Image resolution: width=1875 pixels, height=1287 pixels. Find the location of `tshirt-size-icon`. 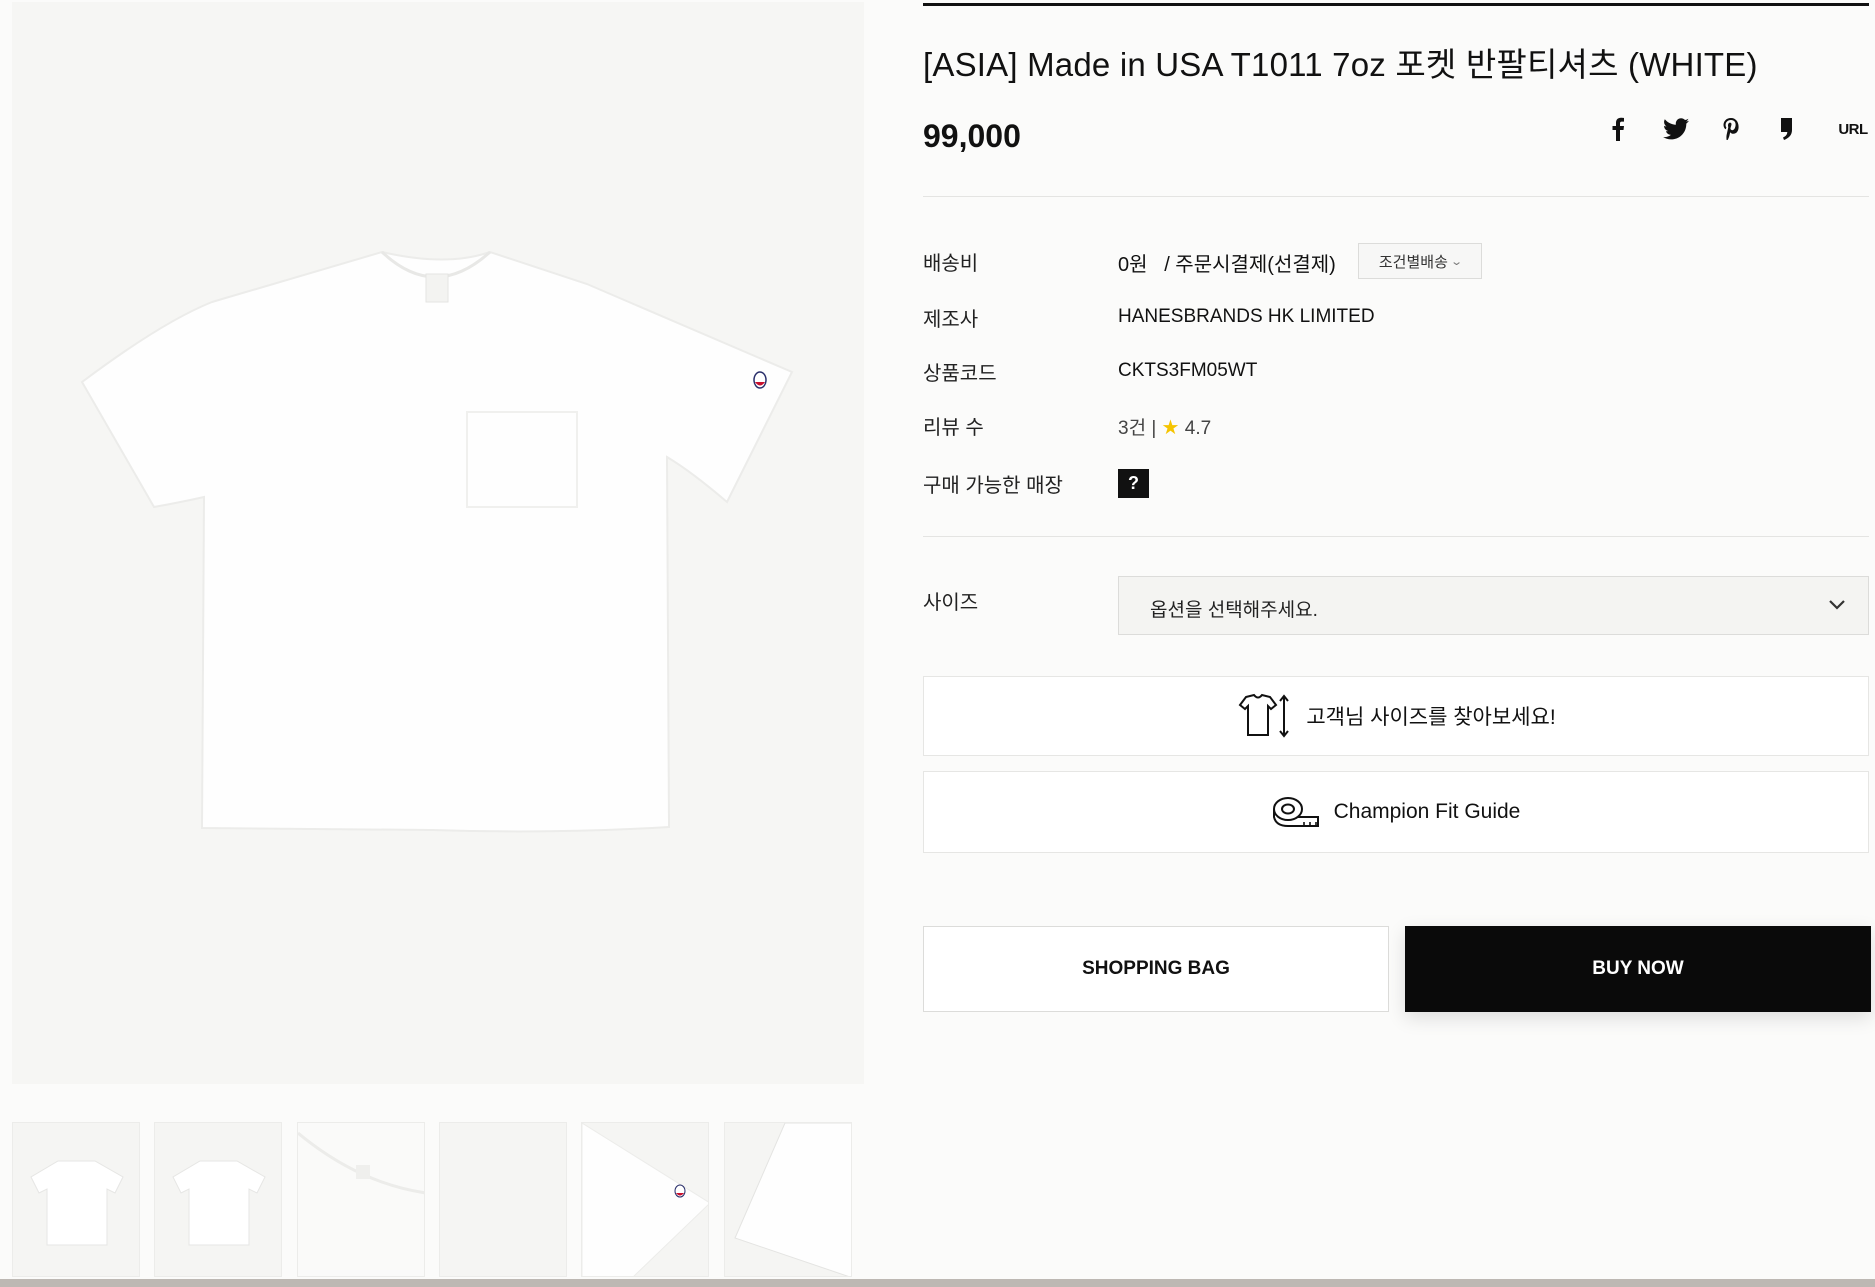

tshirt-size-icon is located at coordinates (1264, 715).